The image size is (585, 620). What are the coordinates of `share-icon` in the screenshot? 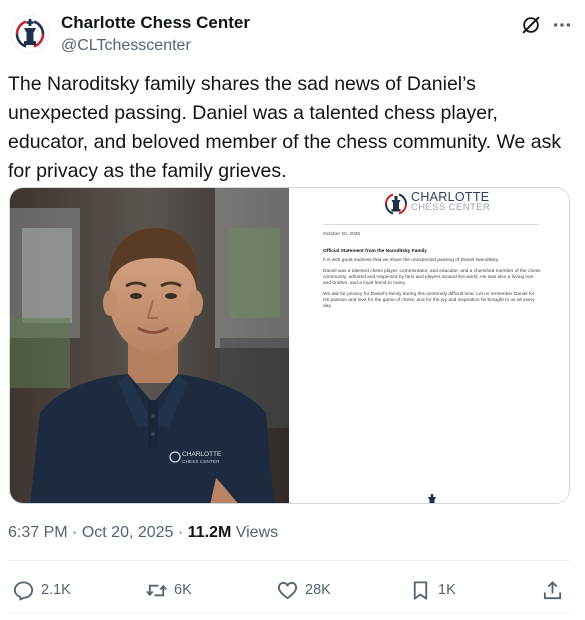 It's located at (552, 589).